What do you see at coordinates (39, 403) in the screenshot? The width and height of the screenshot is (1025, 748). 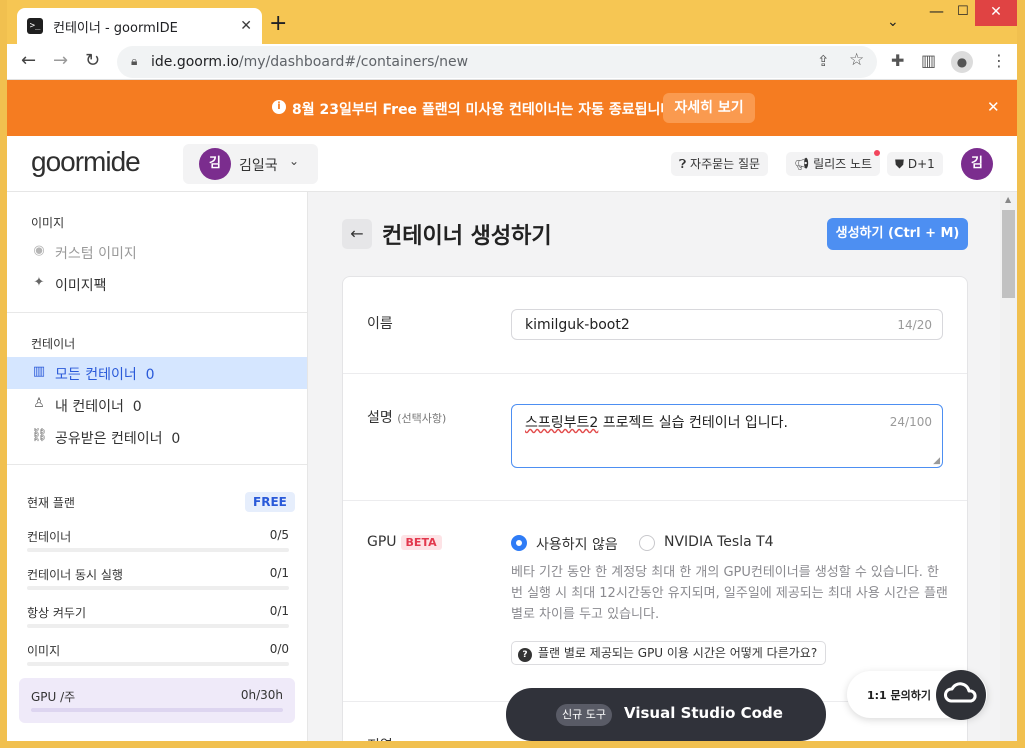 I see `user-icon: ♙` at bounding box center [39, 403].